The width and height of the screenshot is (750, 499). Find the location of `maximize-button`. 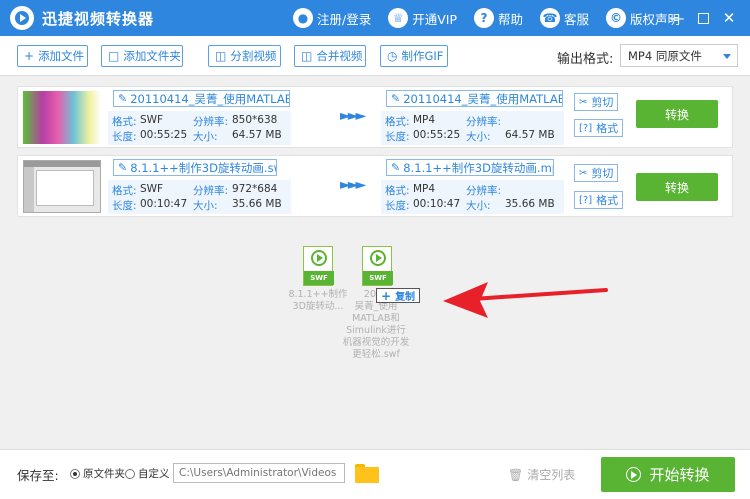

maximize-button is located at coordinates (703, 18).